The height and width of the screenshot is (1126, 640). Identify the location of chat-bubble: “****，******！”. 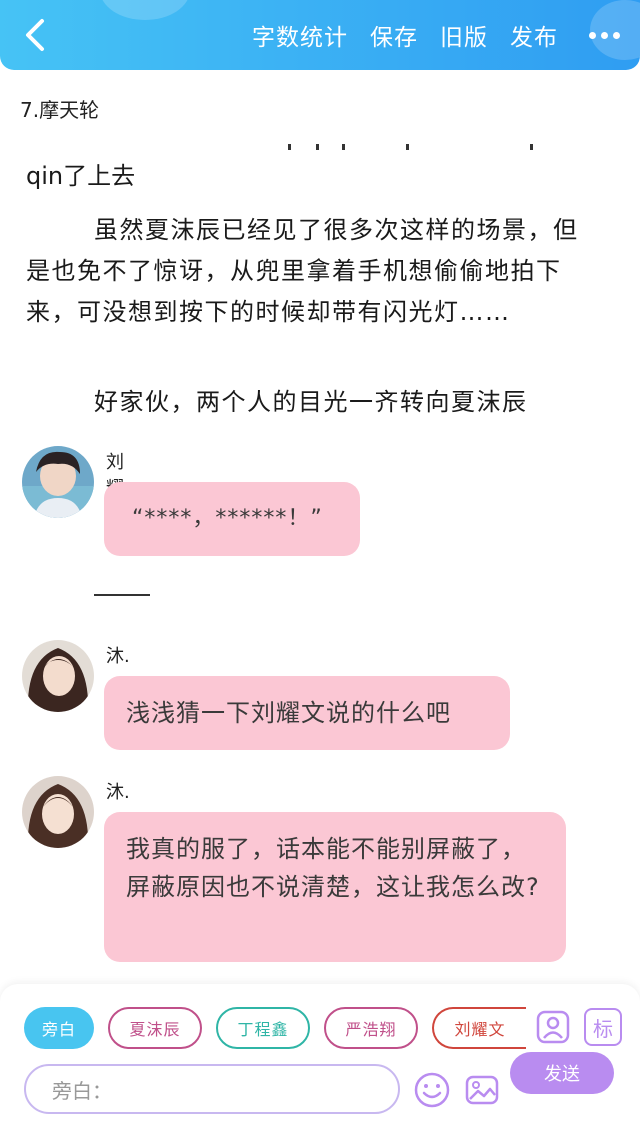
(232, 519).